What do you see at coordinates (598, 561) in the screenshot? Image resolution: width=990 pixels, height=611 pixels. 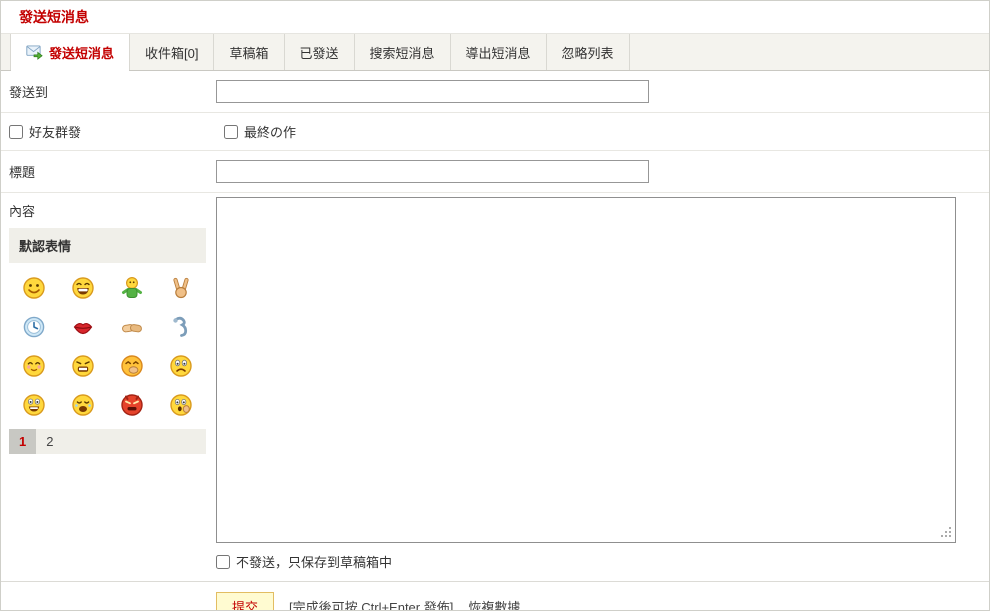 I see `save-draft-checkbox: 不發送，只保存到草稿箱中` at bounding box center [598, 561].